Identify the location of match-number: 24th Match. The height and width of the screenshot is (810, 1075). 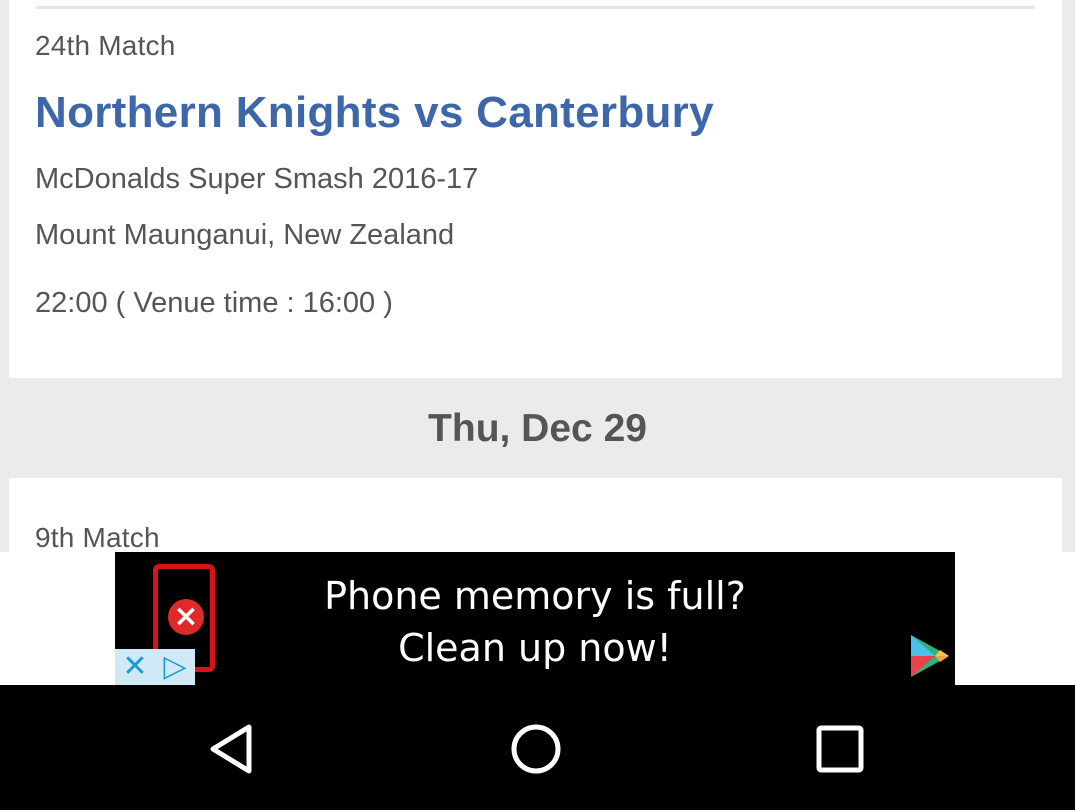
(105, 45).